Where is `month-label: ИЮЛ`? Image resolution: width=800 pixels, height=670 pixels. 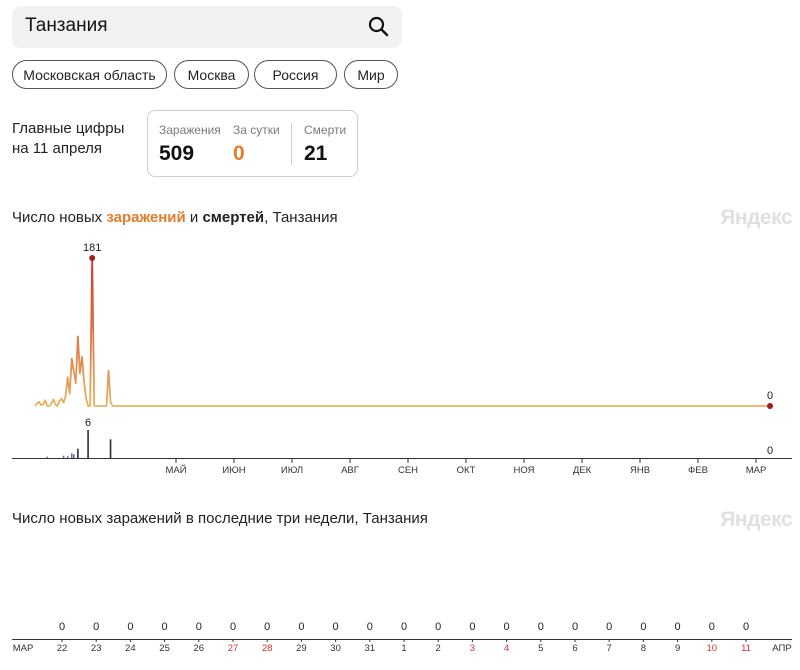
month-label: ИЮЛ is located at coordinates (292, 470).